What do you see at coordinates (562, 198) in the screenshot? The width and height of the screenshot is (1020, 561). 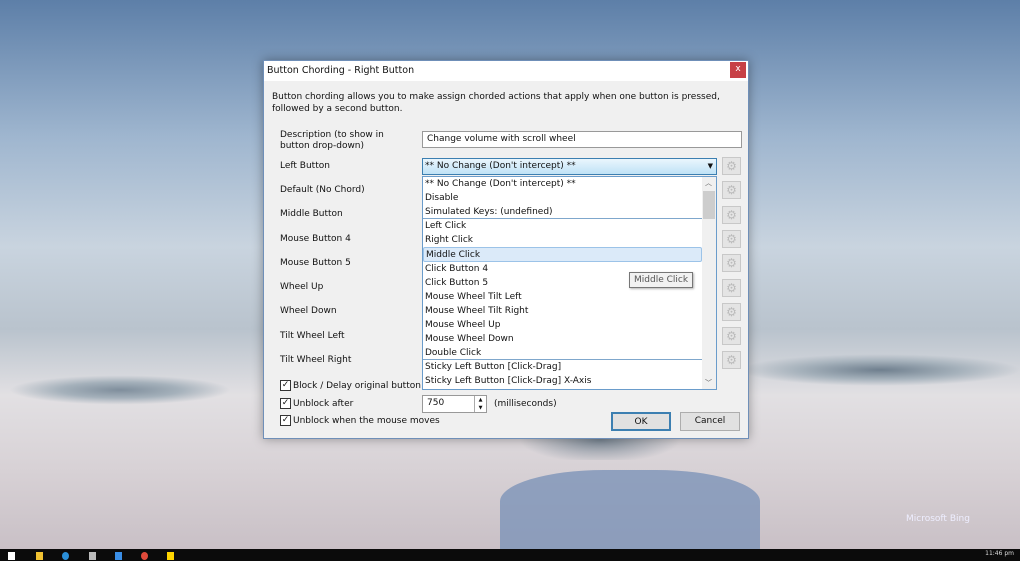 I see `list-item: Disable` at bounding box center [562, 198].